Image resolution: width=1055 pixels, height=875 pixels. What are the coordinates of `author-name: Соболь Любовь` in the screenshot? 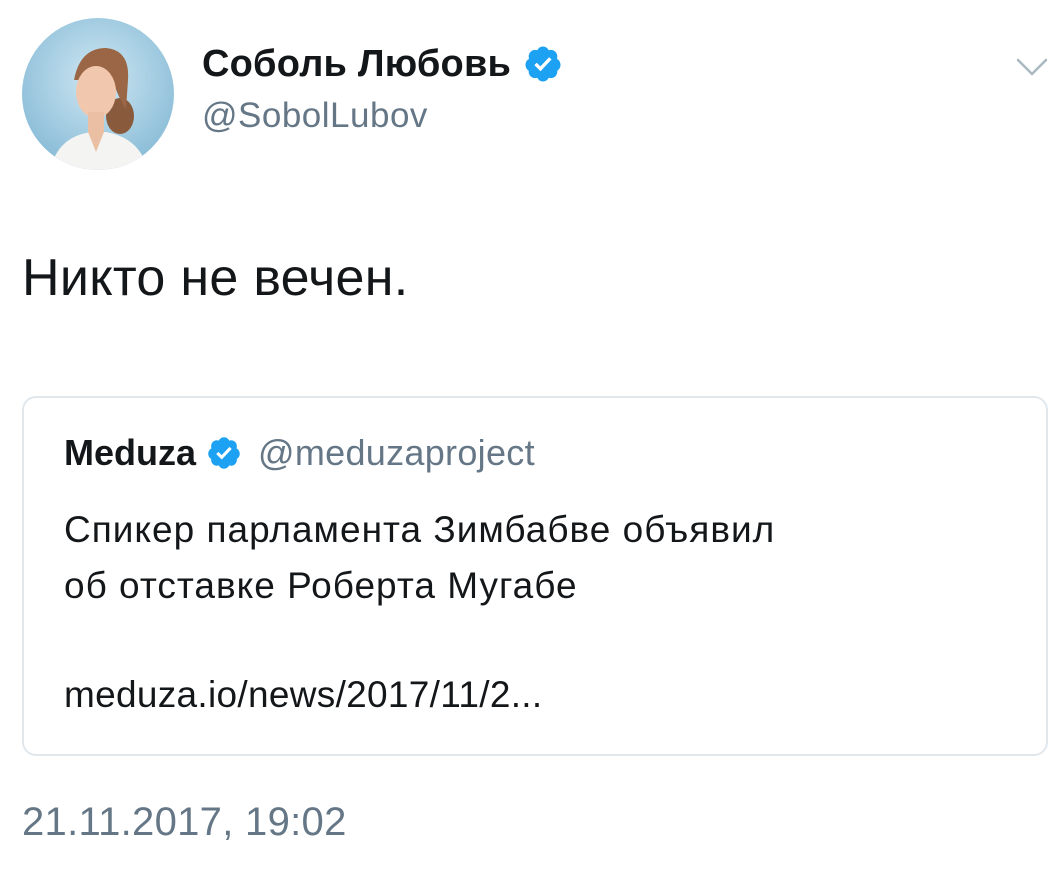 It's located at (356, 64).